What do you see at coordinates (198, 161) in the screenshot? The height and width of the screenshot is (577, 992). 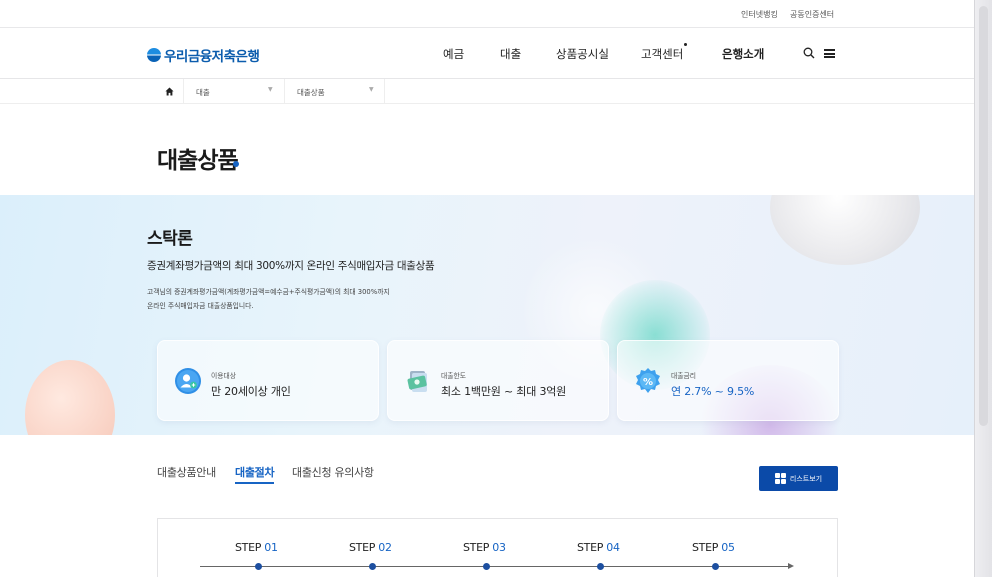 I see `page-title: 대출상품` at bounding box center [198, 161].